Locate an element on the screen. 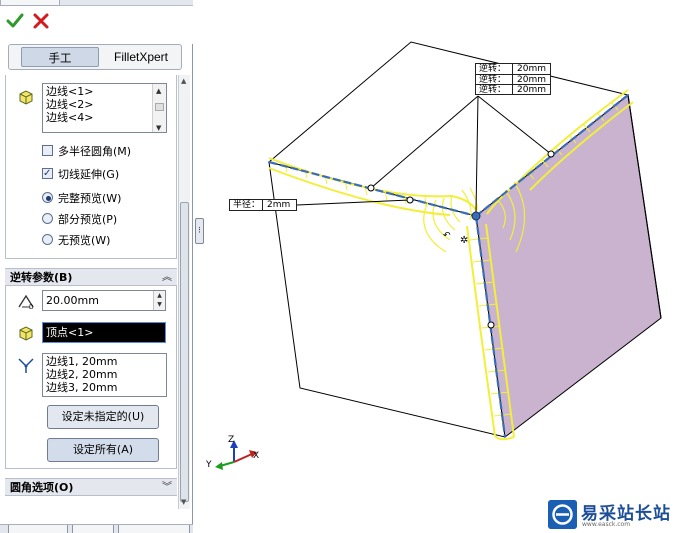 The width and height of the screenshot is (682, 533). tab-bar: 手工 FilletXpert is located at coordinates (95, 57).